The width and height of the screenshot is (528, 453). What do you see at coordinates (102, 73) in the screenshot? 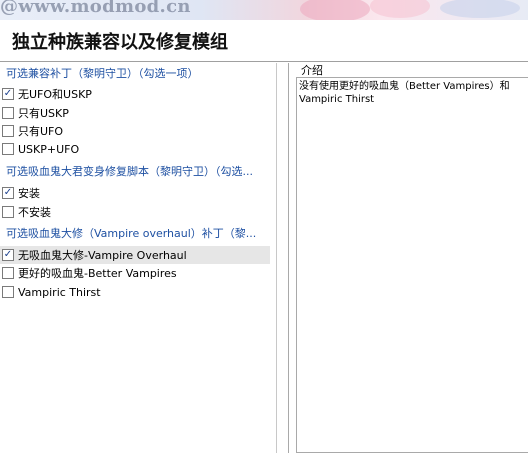
I see `group-header-compat-patch: 可选兼容补丁（黎明守卫）（勾选一项）` at bounding box center [102, 73].